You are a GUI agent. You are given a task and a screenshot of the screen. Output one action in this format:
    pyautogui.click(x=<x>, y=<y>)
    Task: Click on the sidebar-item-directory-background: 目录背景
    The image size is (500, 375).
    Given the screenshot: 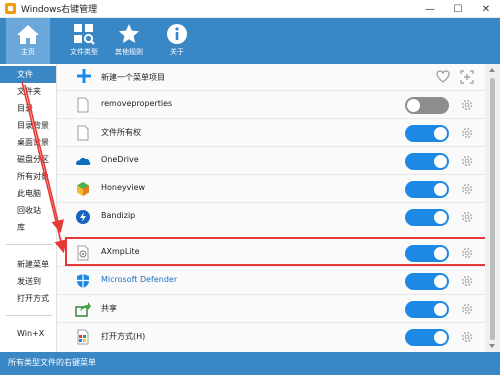 What is the action you would take?
    pyautogui.click(x=28, y=125)
    